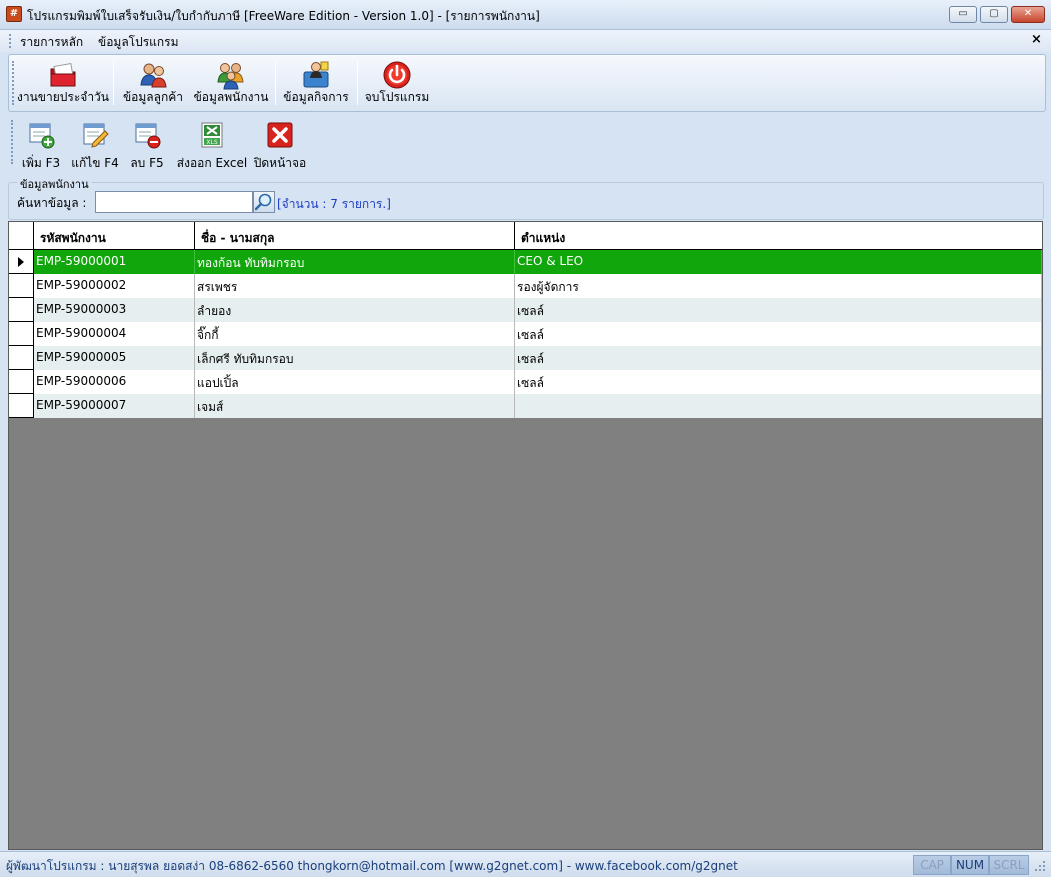 Image resolution: width=1051 pixels, height=877 pixels. Describe the element at coordinates (95, 163) in the screenshot. I see `edit-label: แก้ไข F4` at that location.